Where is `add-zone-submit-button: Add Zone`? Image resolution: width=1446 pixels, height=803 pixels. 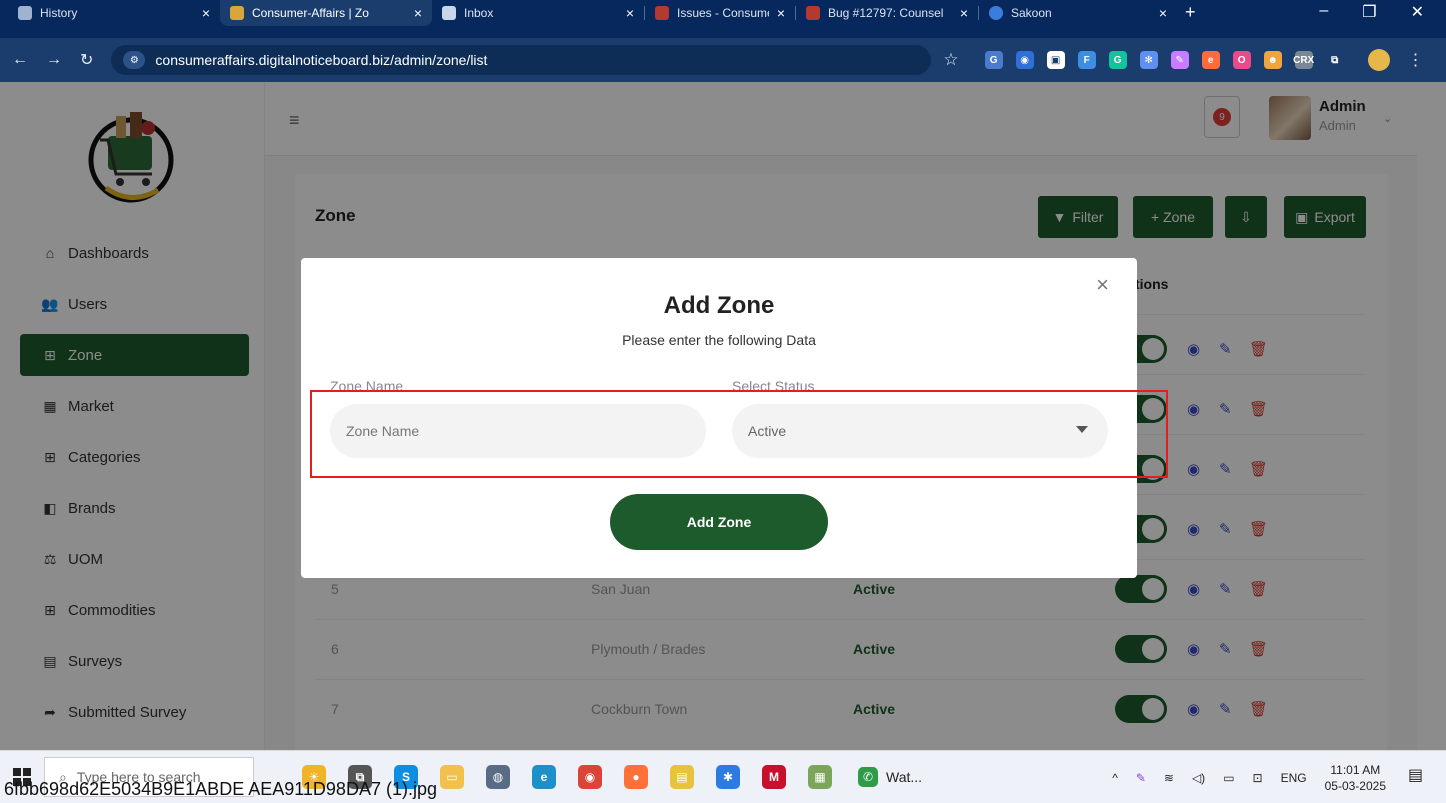 add-zone-submit-button: Add Zone is located at coordinates (719, 522).